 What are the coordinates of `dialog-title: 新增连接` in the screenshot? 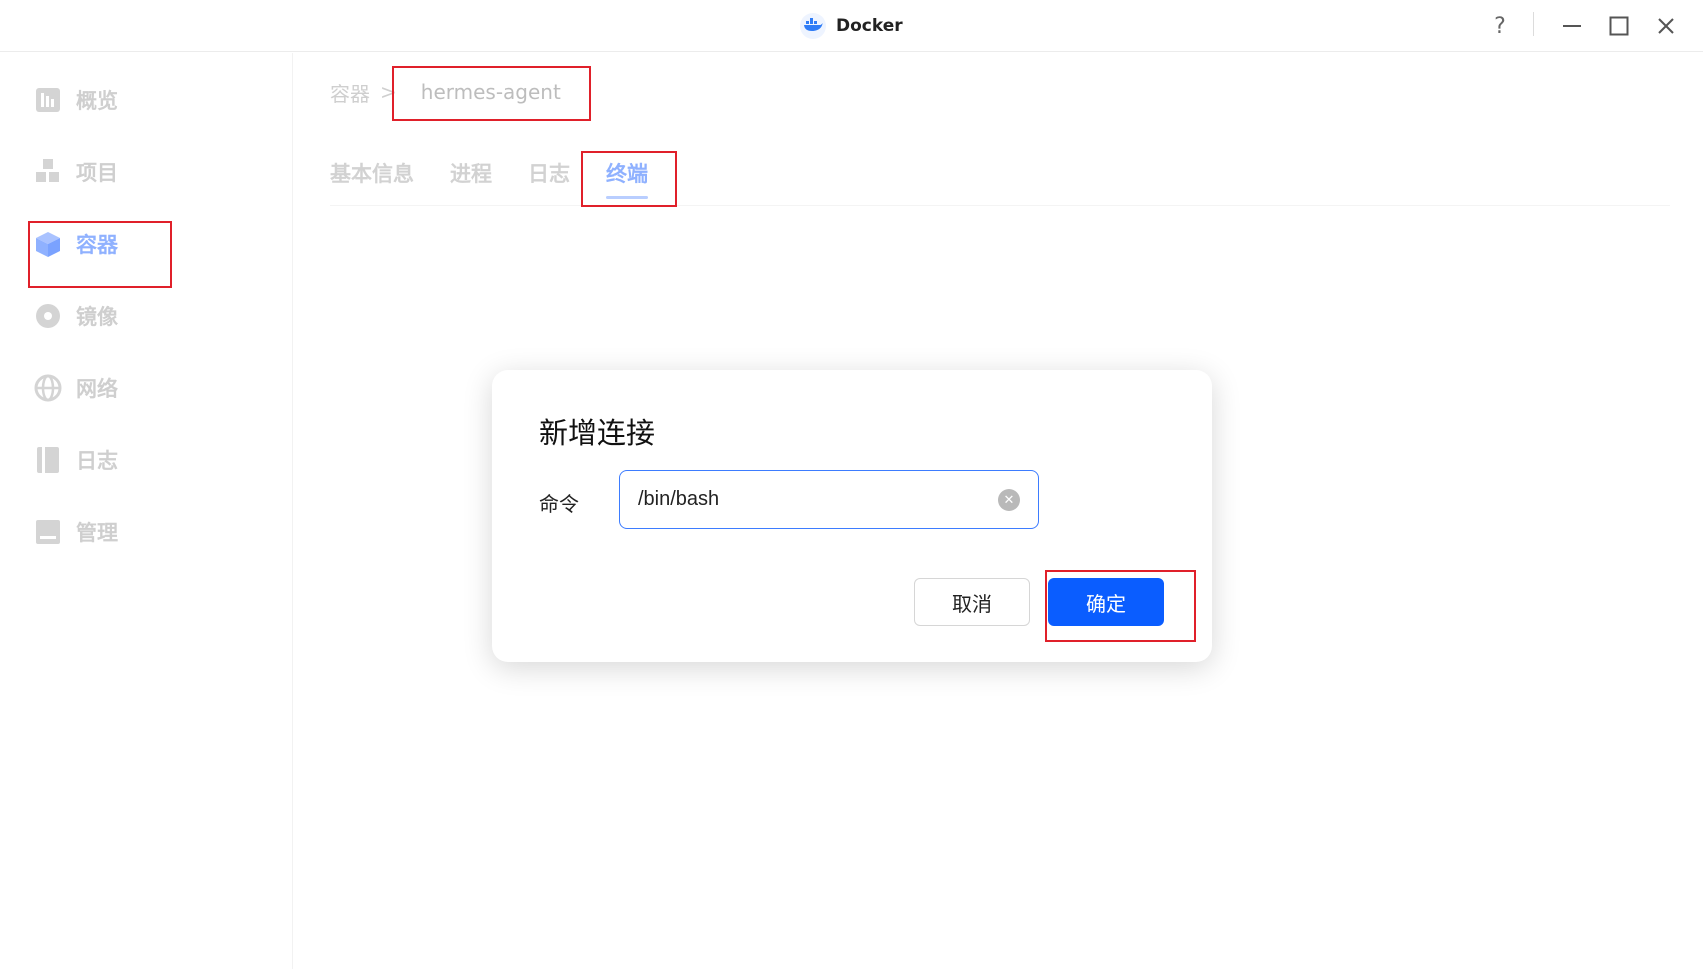 It's located at (597, 433).